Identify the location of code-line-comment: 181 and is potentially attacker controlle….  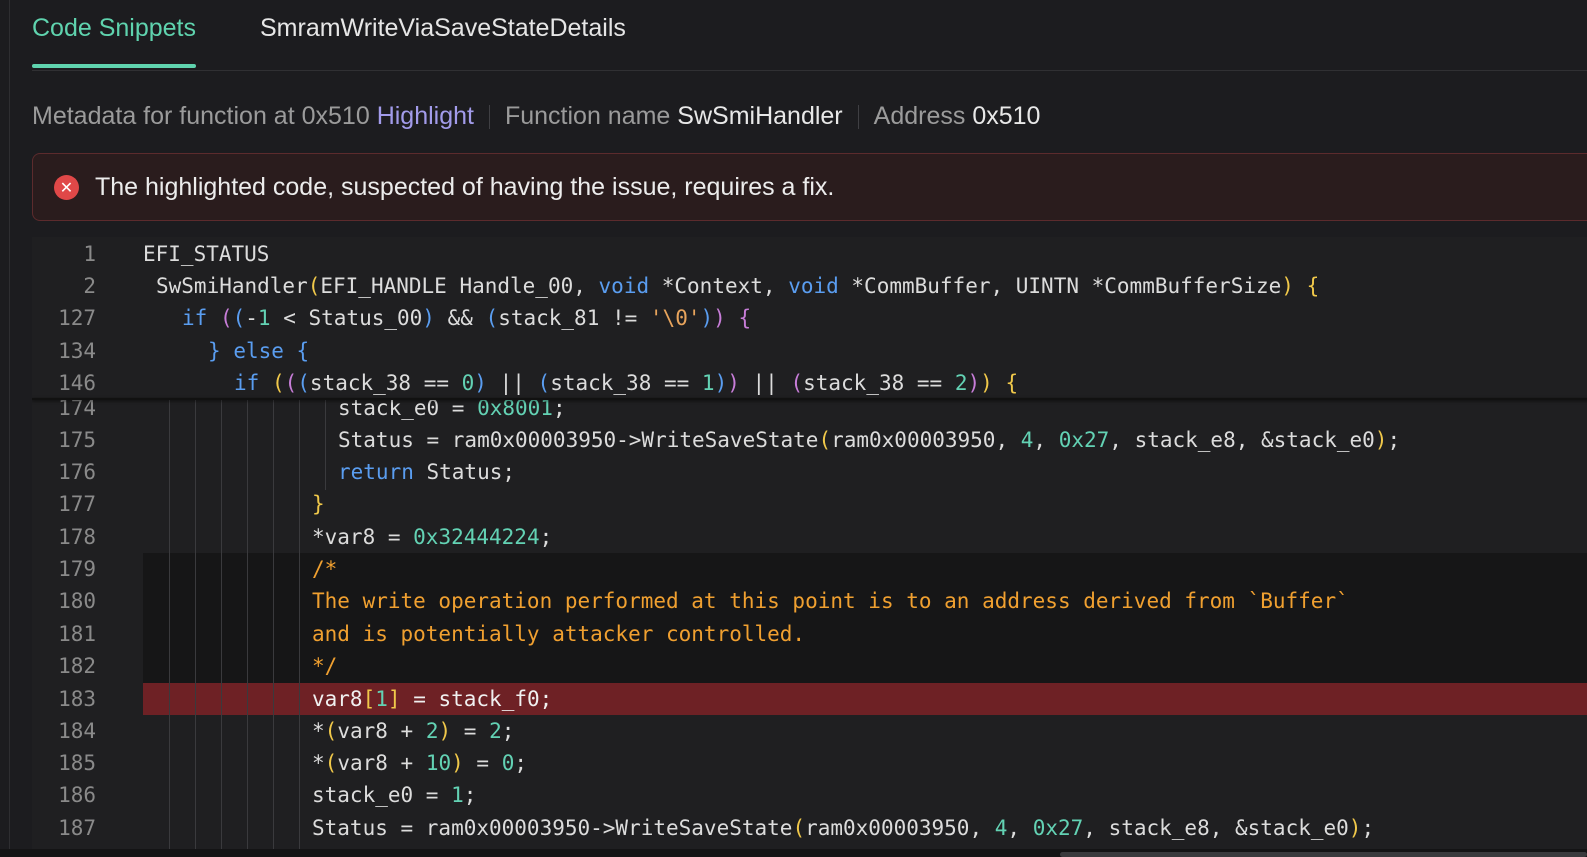
(432, 634).